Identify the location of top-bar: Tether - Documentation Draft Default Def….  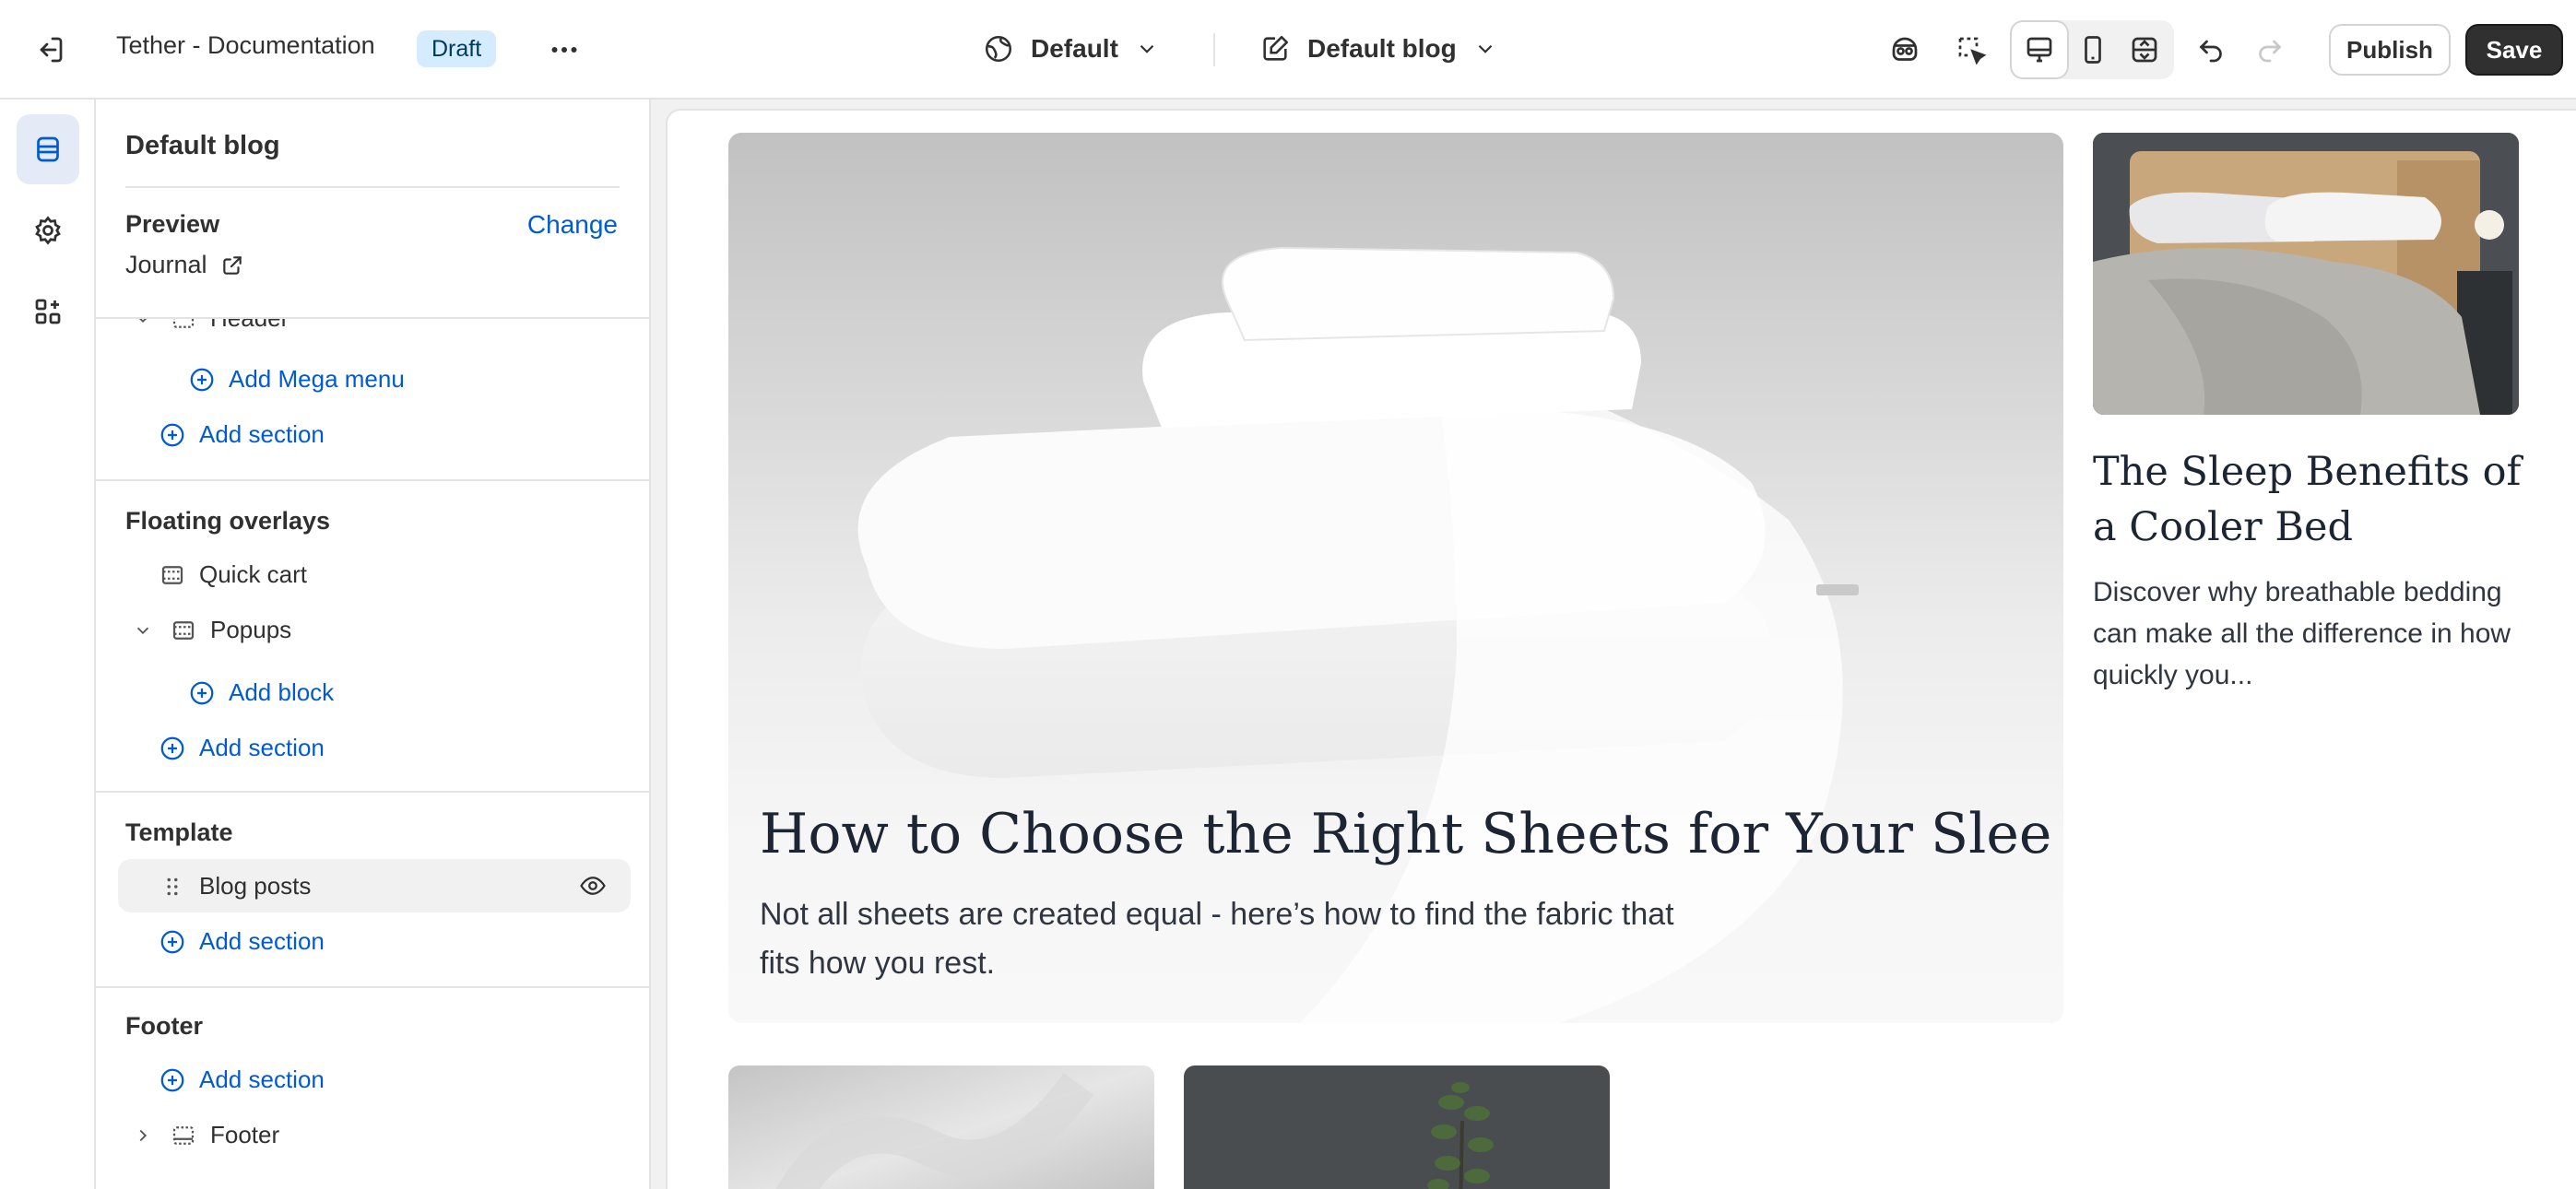
(1288, 50).